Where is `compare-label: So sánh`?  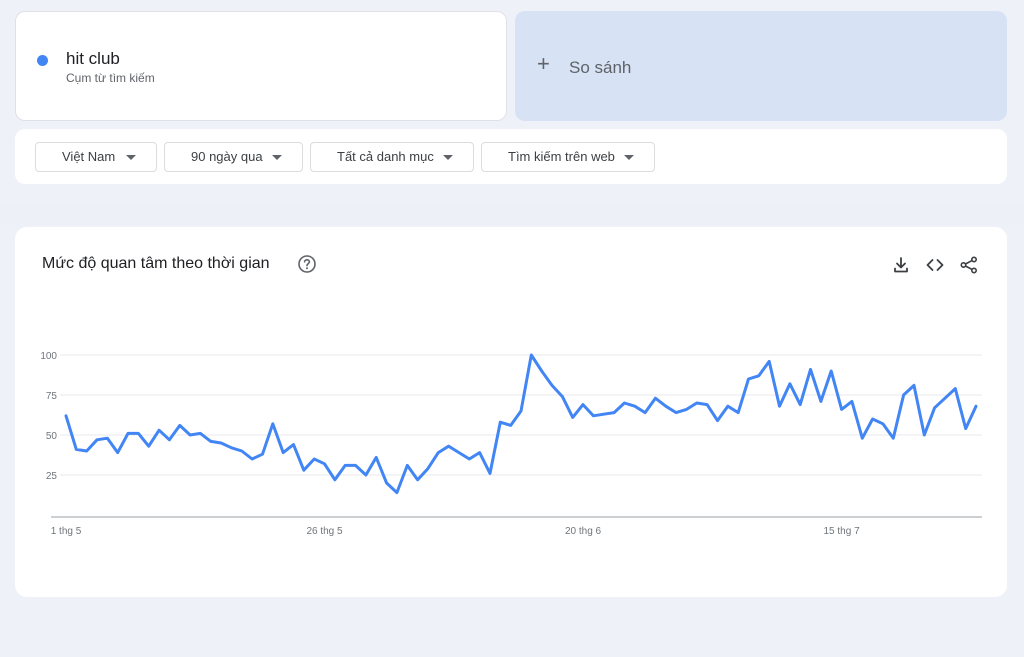
compare-label: So sánh is located at coordinates (600, 67).